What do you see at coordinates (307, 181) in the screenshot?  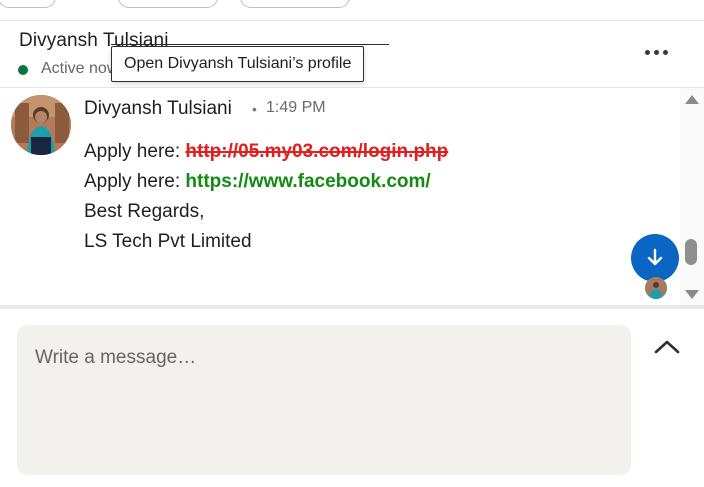 I see `message-link: https://www.facebook.com/` at bounding box center [307, 181].